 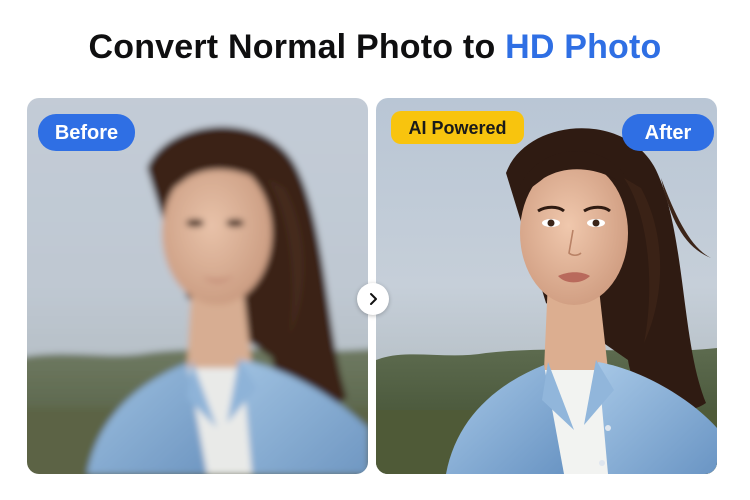 What do you see at coordinates (668, 132) in the screenshot?
I see `after-badge: After` at bounding box center [668, 132].